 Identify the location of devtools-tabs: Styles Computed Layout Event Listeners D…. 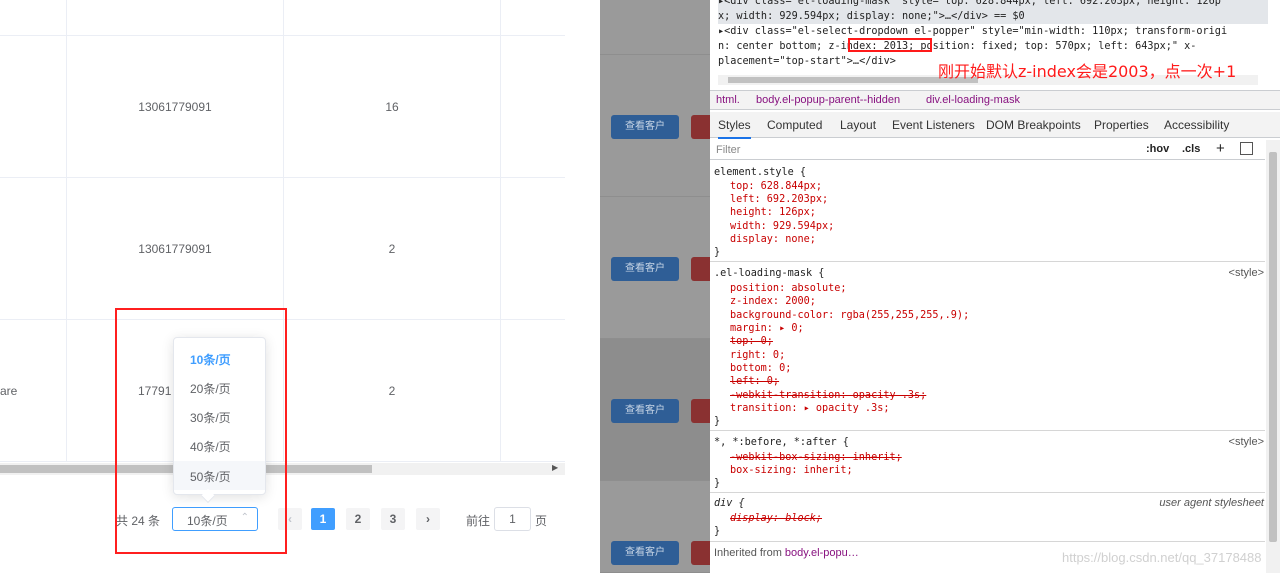
(995, 125).